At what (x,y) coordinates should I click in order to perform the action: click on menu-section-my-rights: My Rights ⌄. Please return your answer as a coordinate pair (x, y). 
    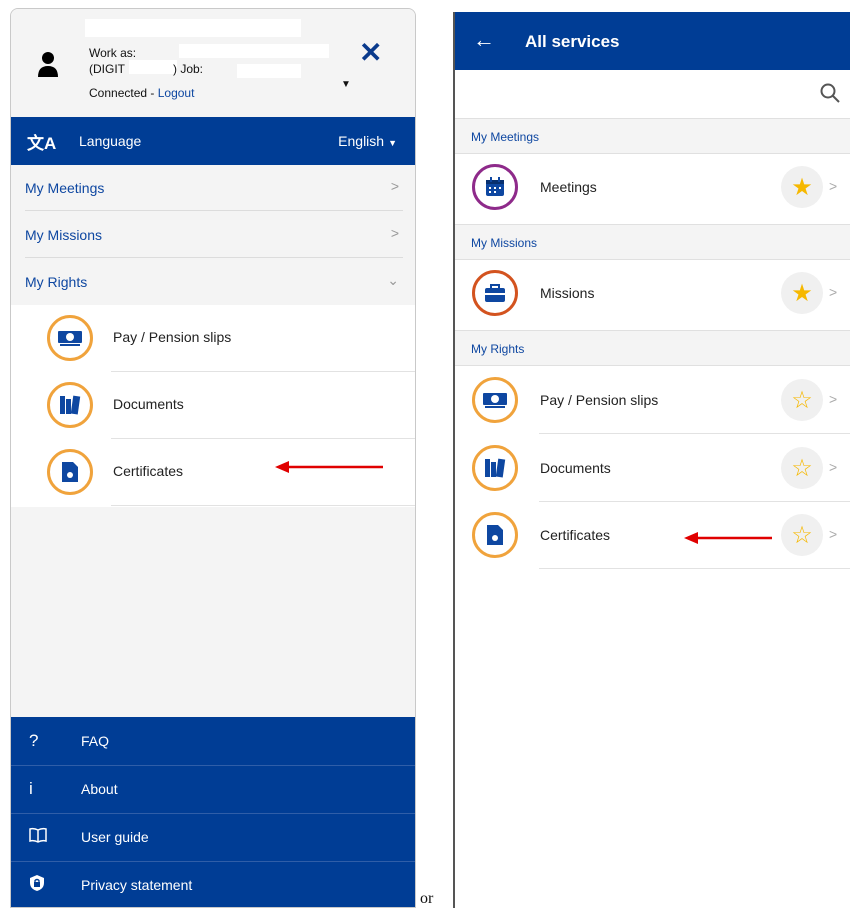
    Looking at the image, I should click on (213, 282).